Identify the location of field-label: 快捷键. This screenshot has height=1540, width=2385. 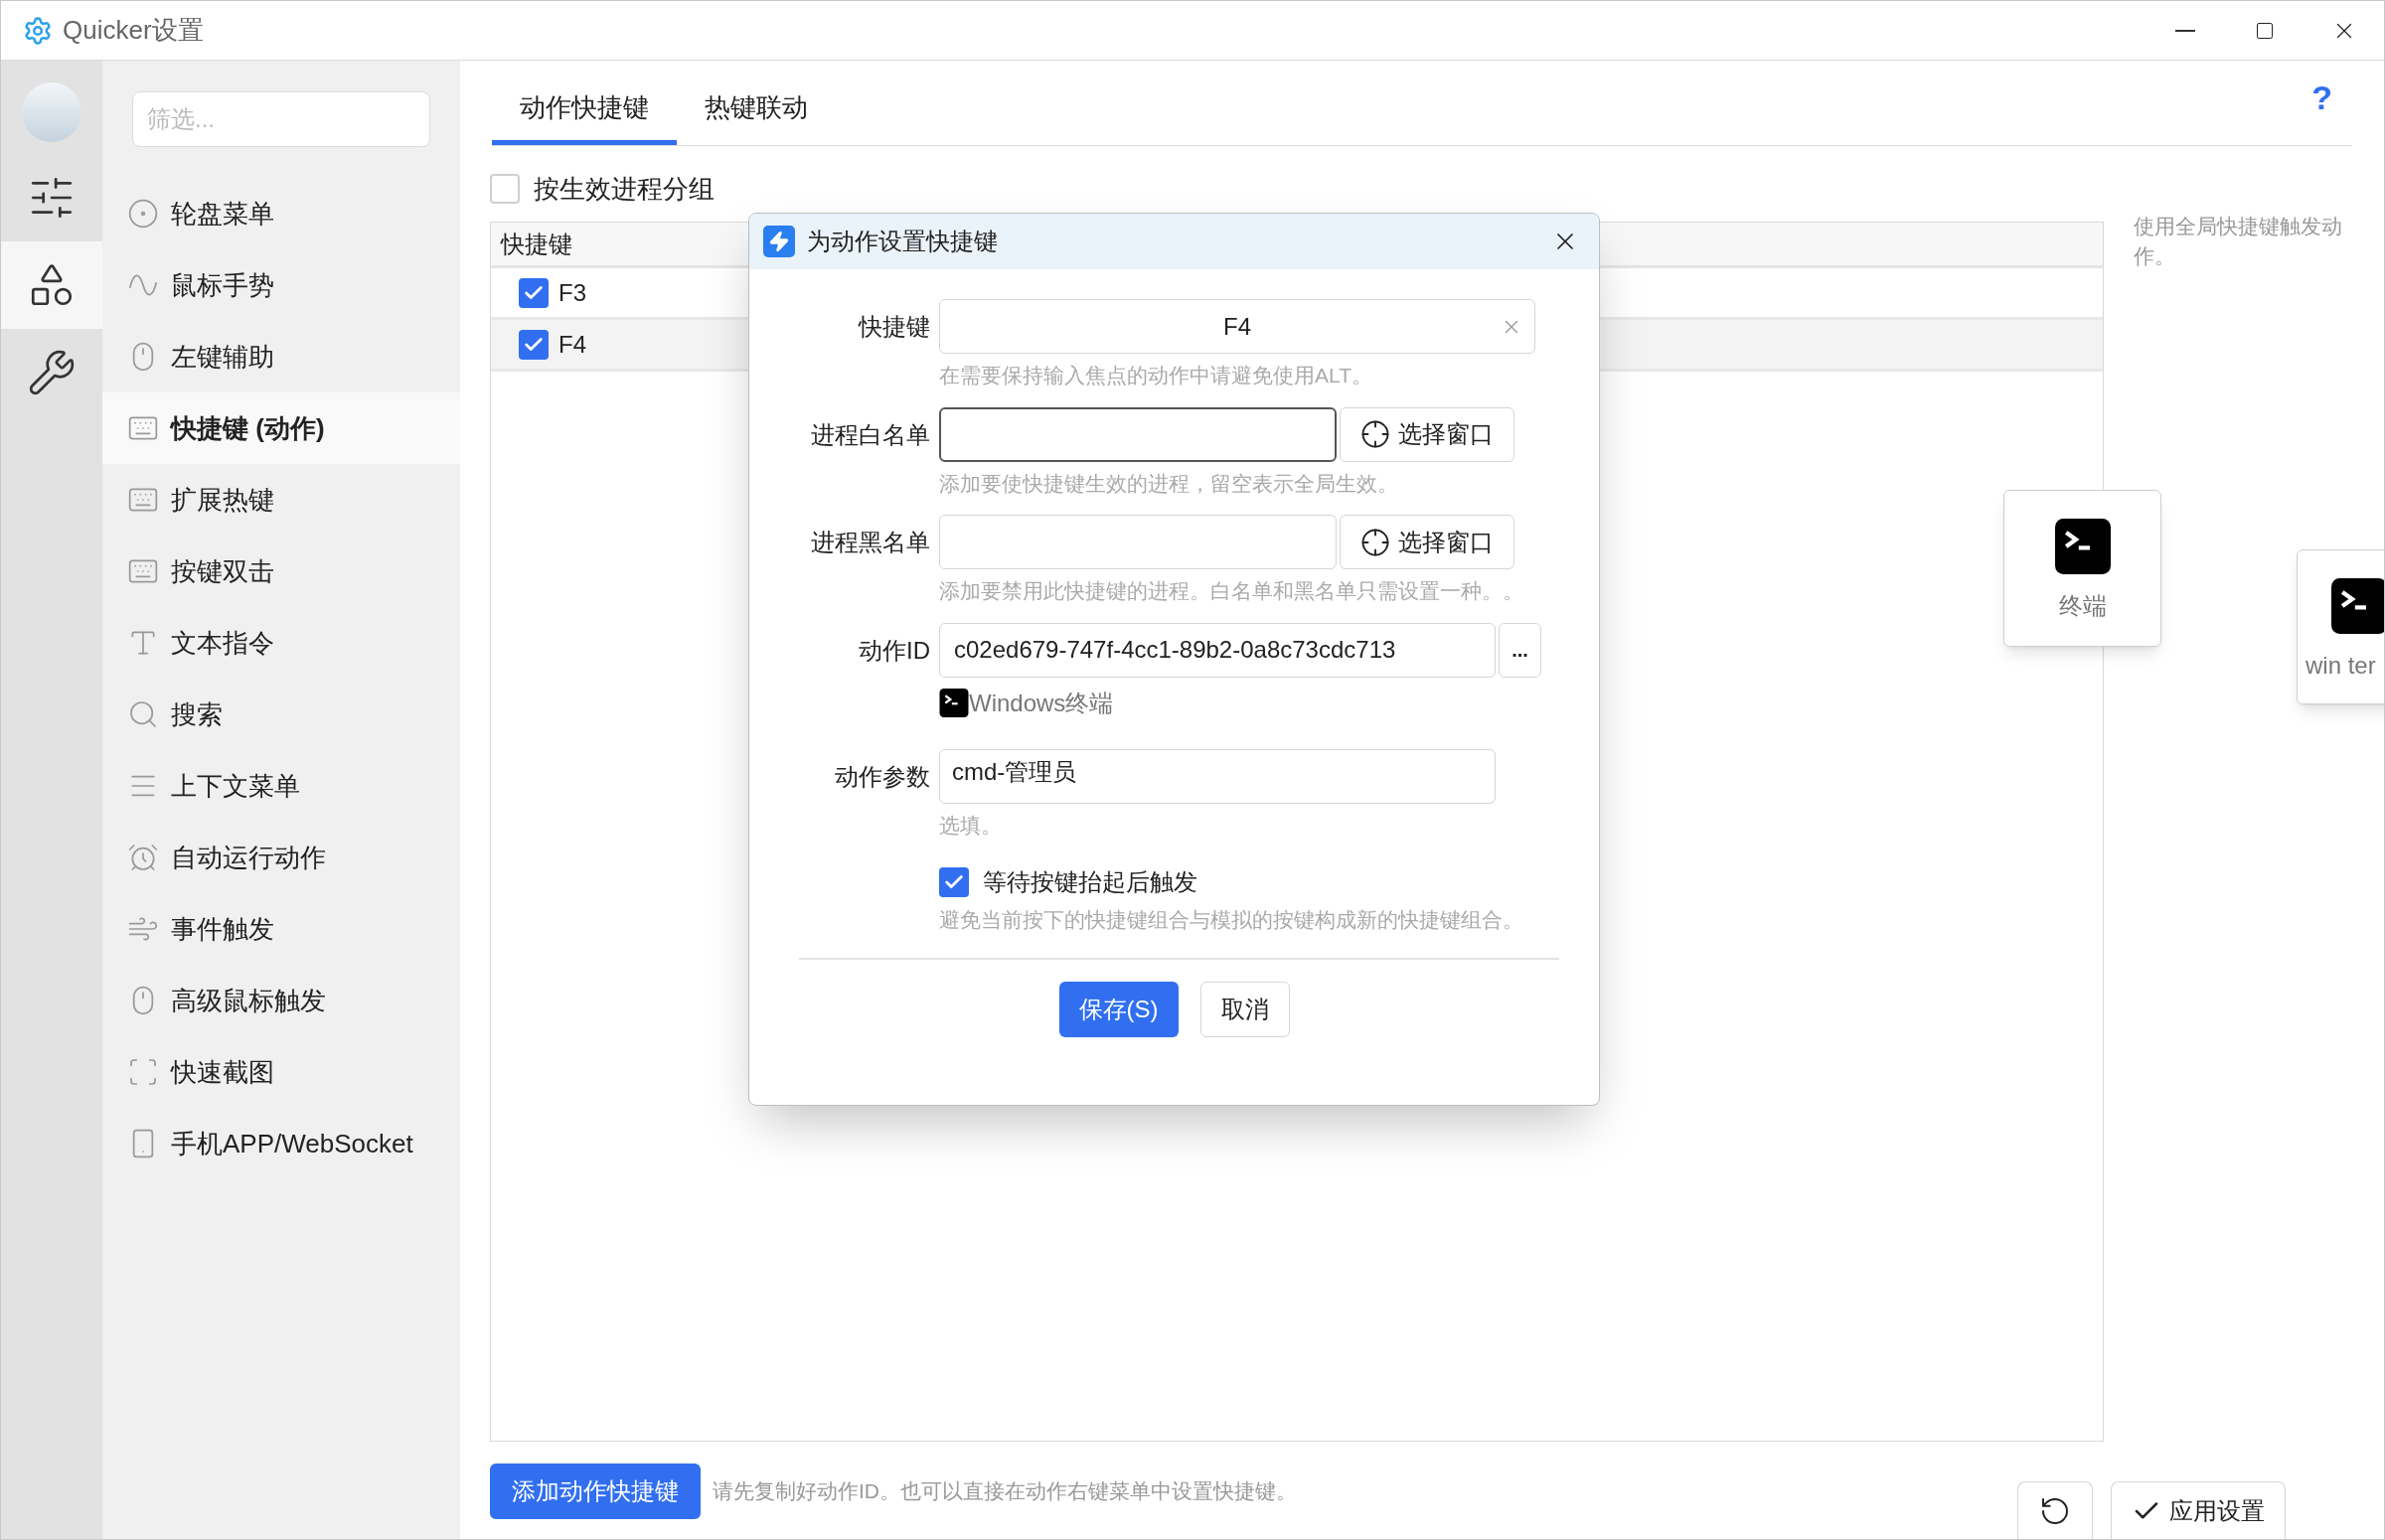
(893, 327).